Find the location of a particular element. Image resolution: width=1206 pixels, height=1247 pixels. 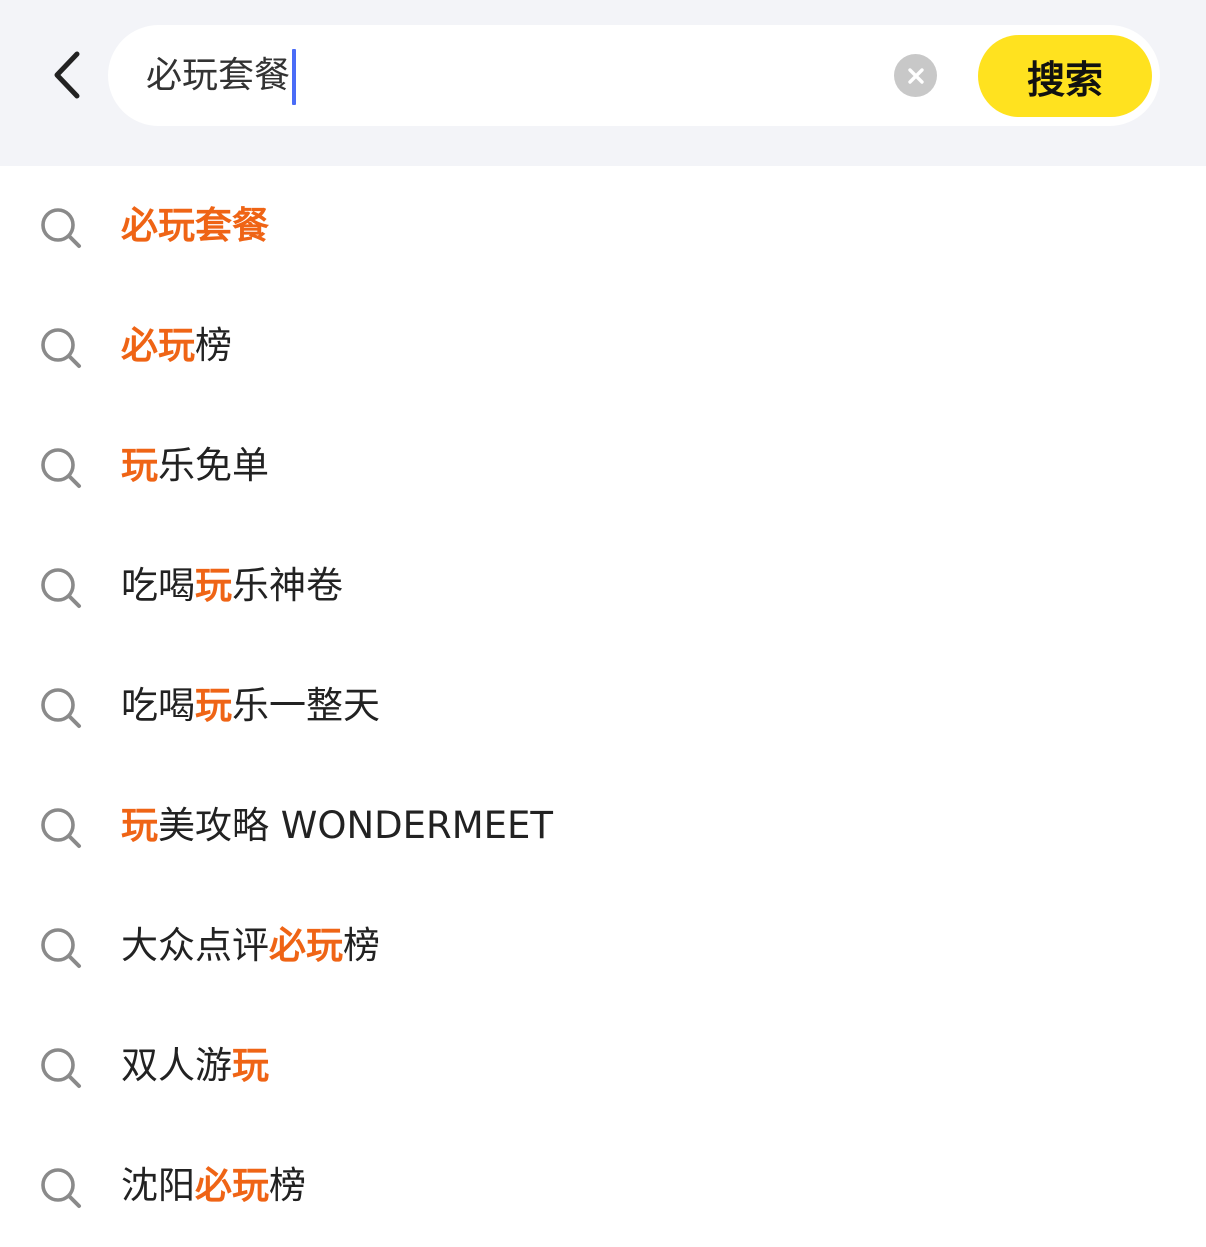

suggestion-item: 吃喝玩乐神卷 is located at coordinates (603, 586).